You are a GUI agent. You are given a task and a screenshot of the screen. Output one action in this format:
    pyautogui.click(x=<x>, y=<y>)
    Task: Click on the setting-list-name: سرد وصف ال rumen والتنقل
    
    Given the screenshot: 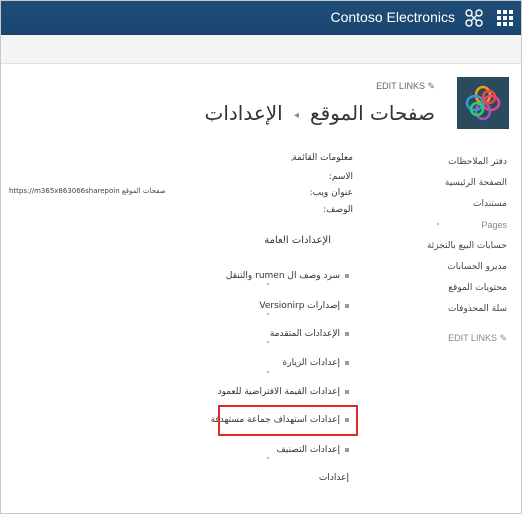 What is the action you would take?
    pyautogui.click(x=287, y=276)
    